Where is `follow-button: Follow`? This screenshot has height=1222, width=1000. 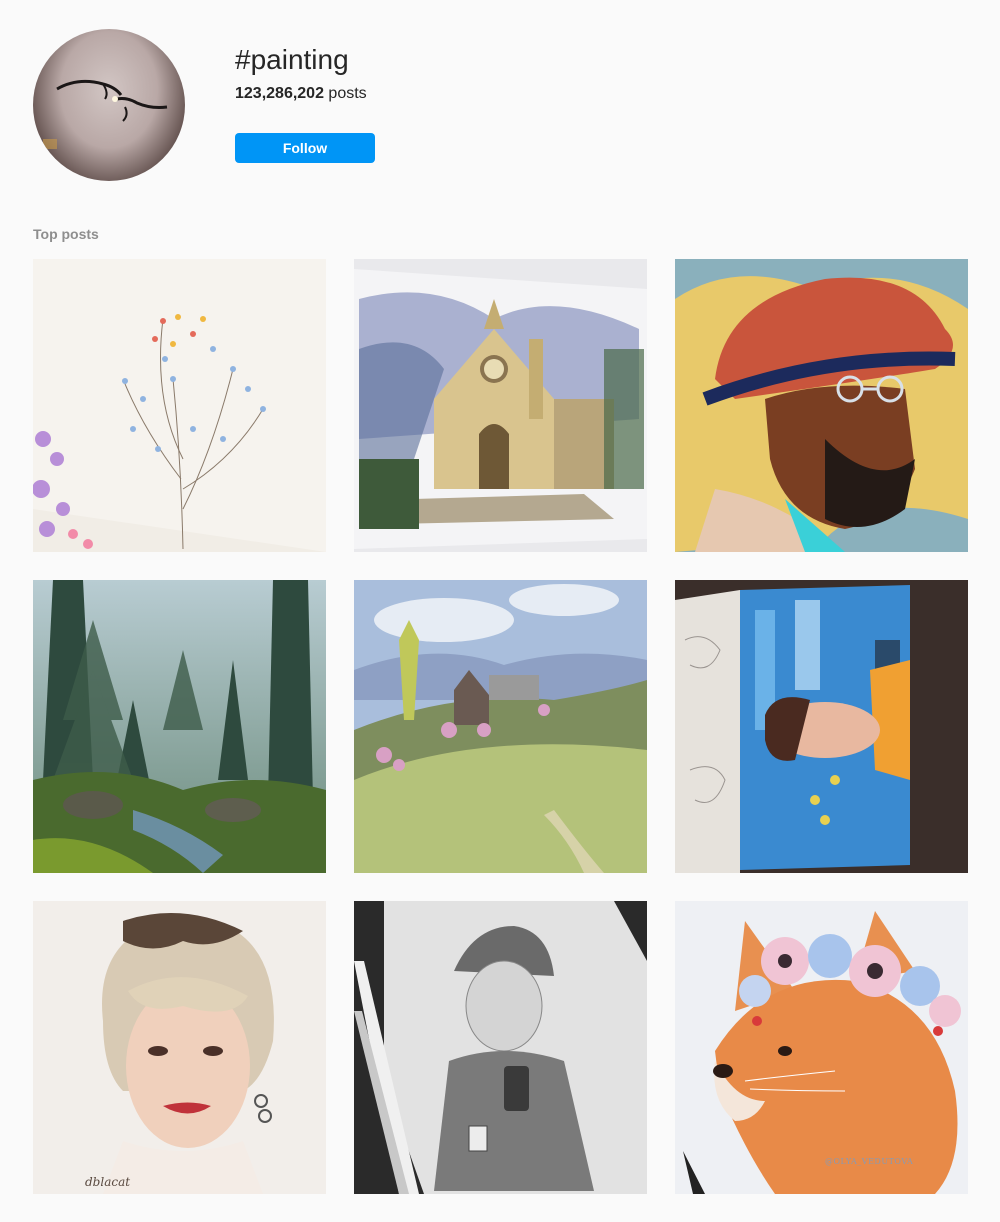 follow-button: Follow is located at coordinates (305, 148).